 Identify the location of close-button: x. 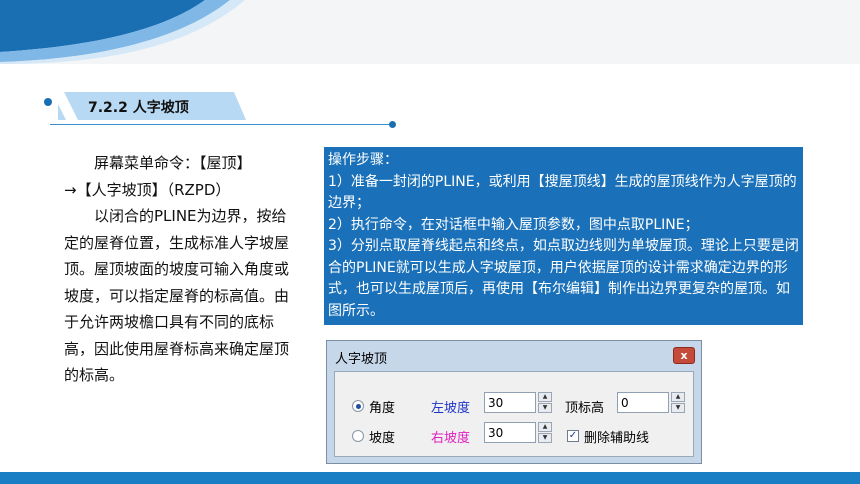
(684, 355).